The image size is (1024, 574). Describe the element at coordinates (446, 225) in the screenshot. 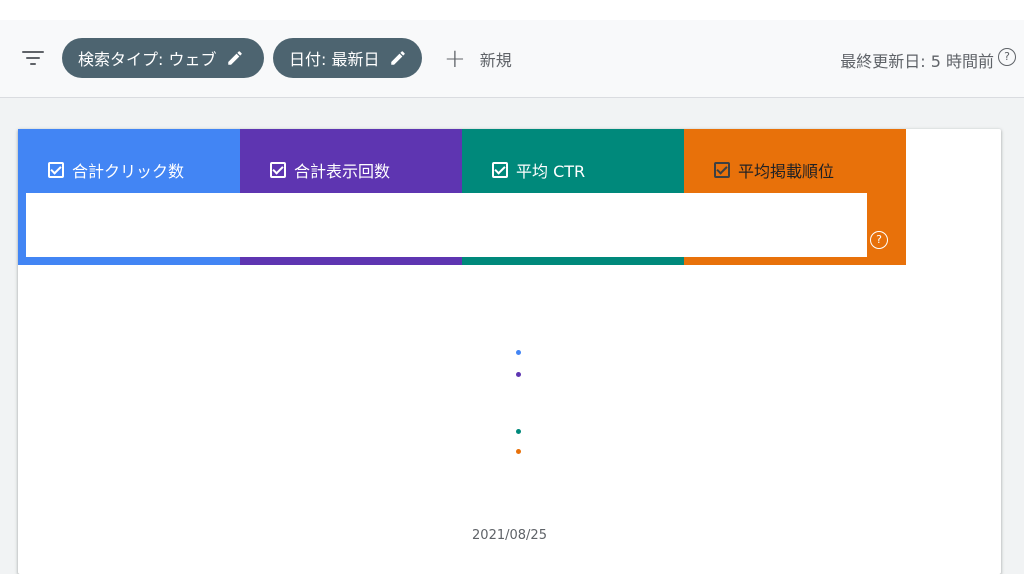

I see `metric-values-panel` at that location.